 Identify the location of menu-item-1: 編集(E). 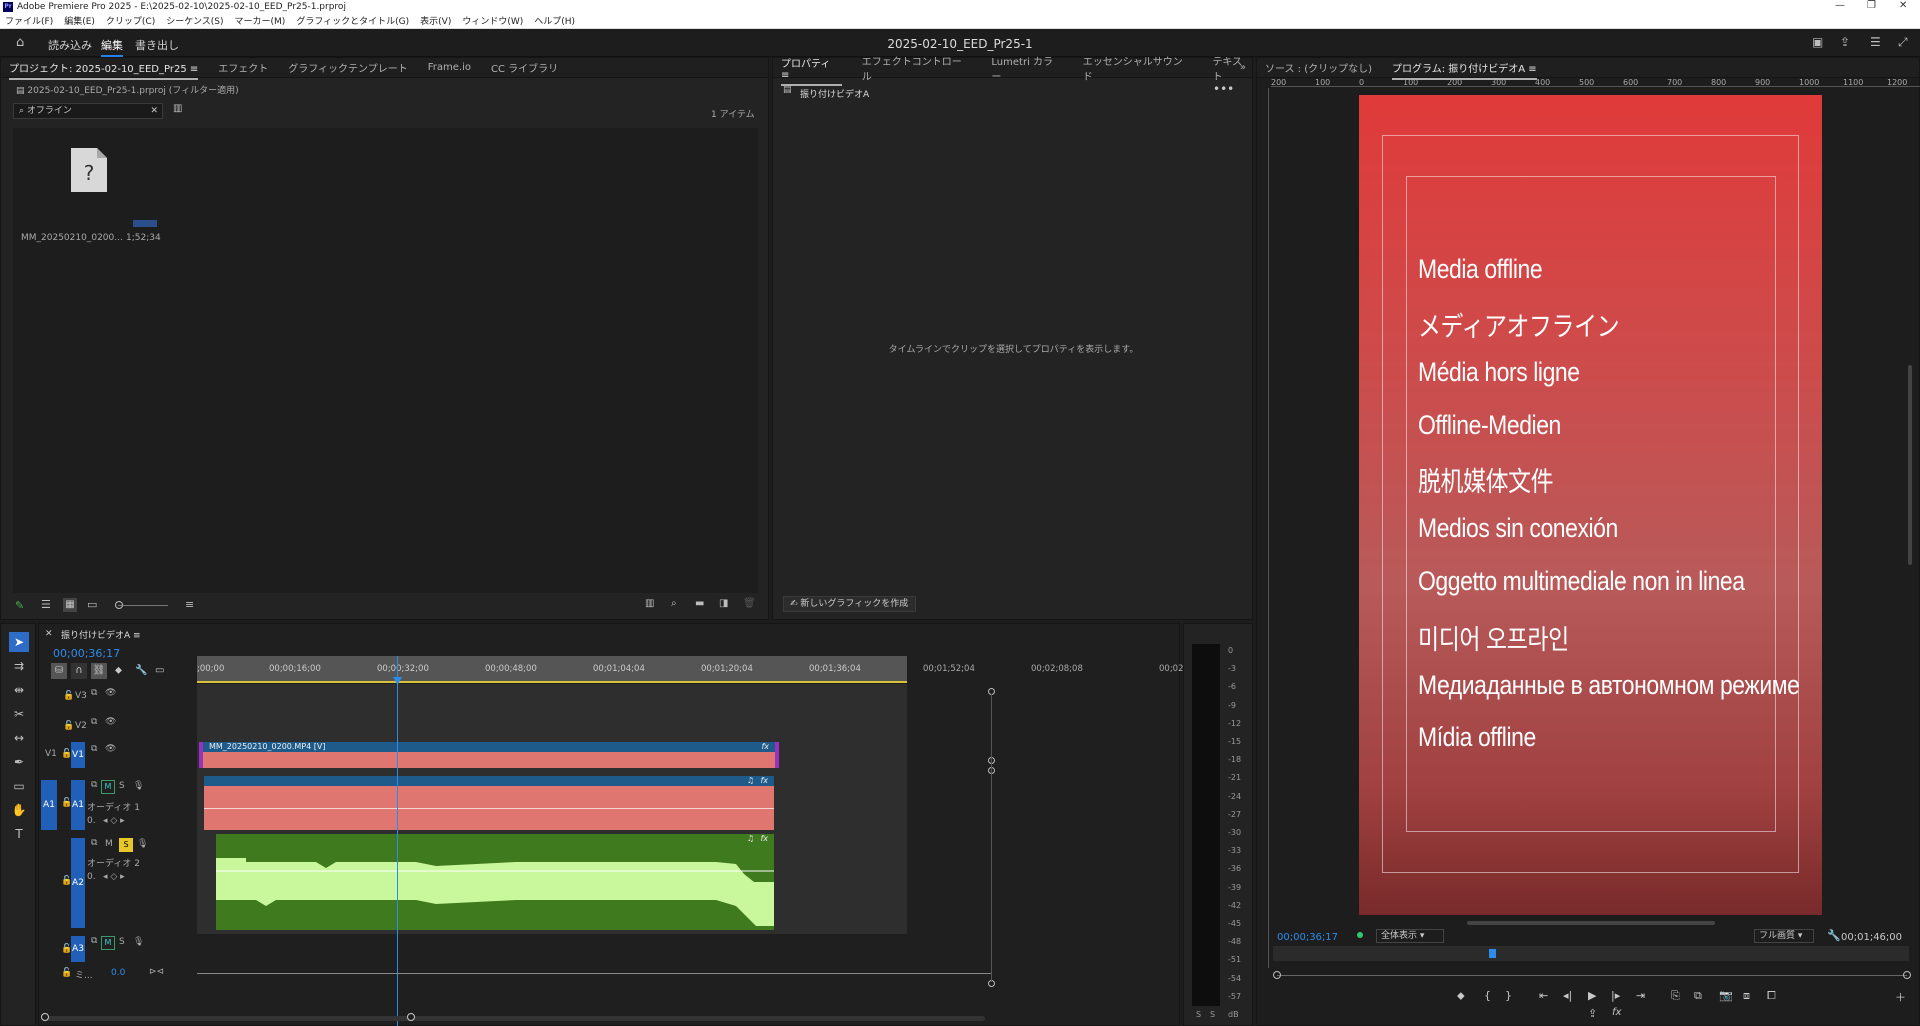
(79, 20).